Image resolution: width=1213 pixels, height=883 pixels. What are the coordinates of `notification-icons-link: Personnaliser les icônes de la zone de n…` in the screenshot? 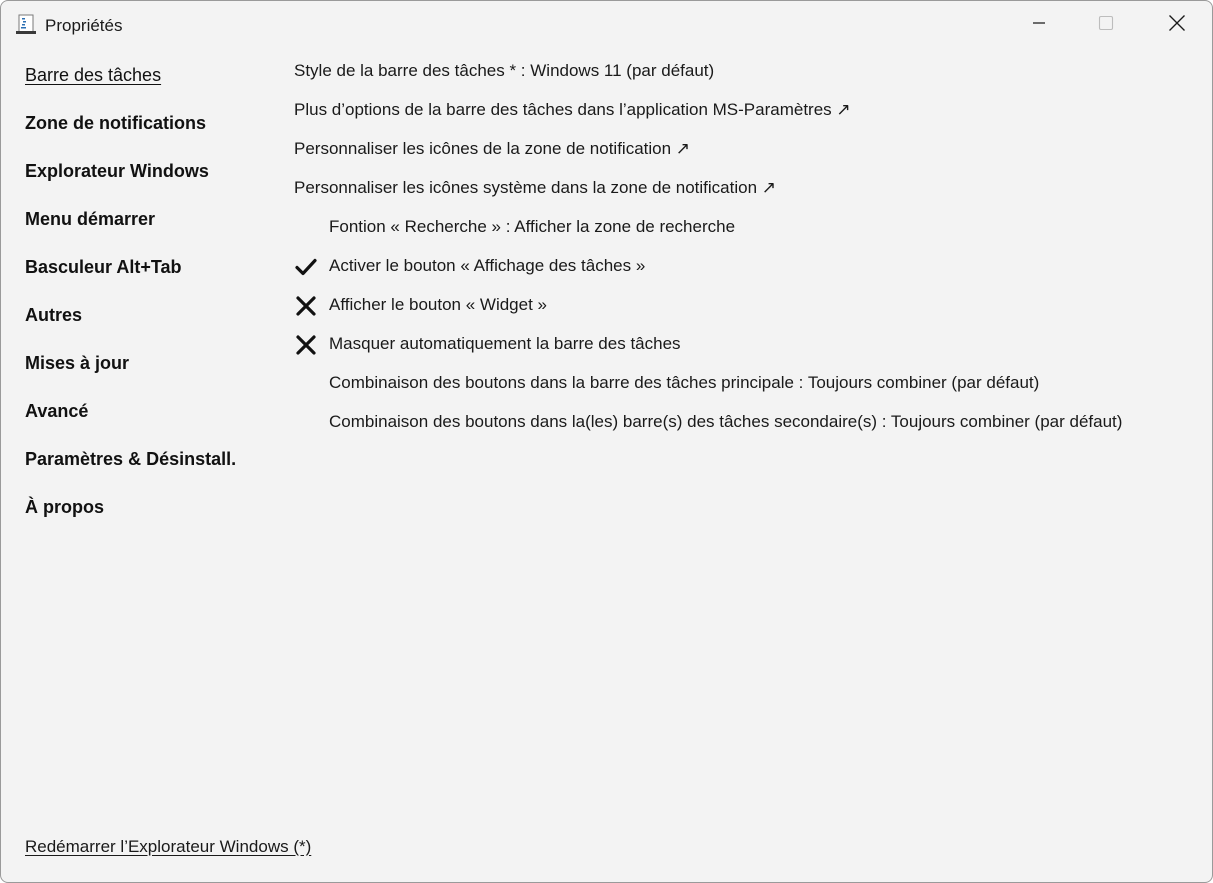 It's located at (744, 152).